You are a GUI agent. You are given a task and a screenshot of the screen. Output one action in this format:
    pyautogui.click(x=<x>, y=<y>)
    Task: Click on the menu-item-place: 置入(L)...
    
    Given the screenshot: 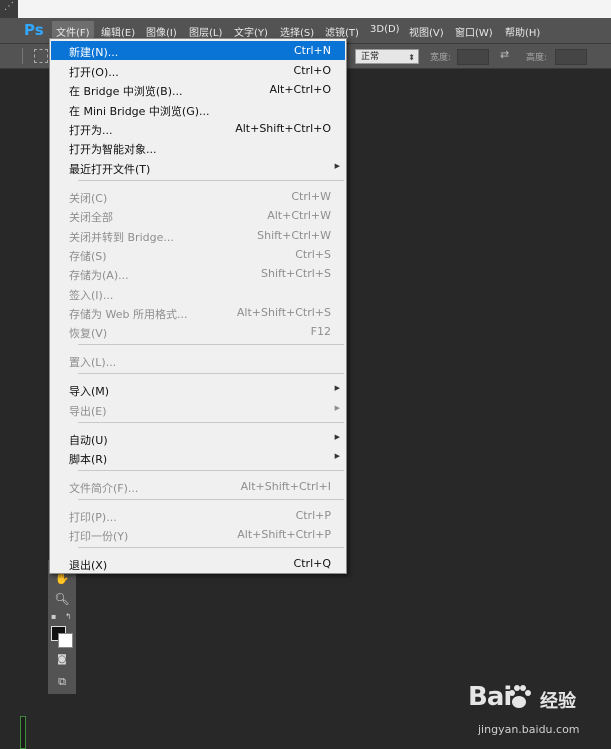 What is the action you would take?
    pyautogui.click(x=198, y=360)
    